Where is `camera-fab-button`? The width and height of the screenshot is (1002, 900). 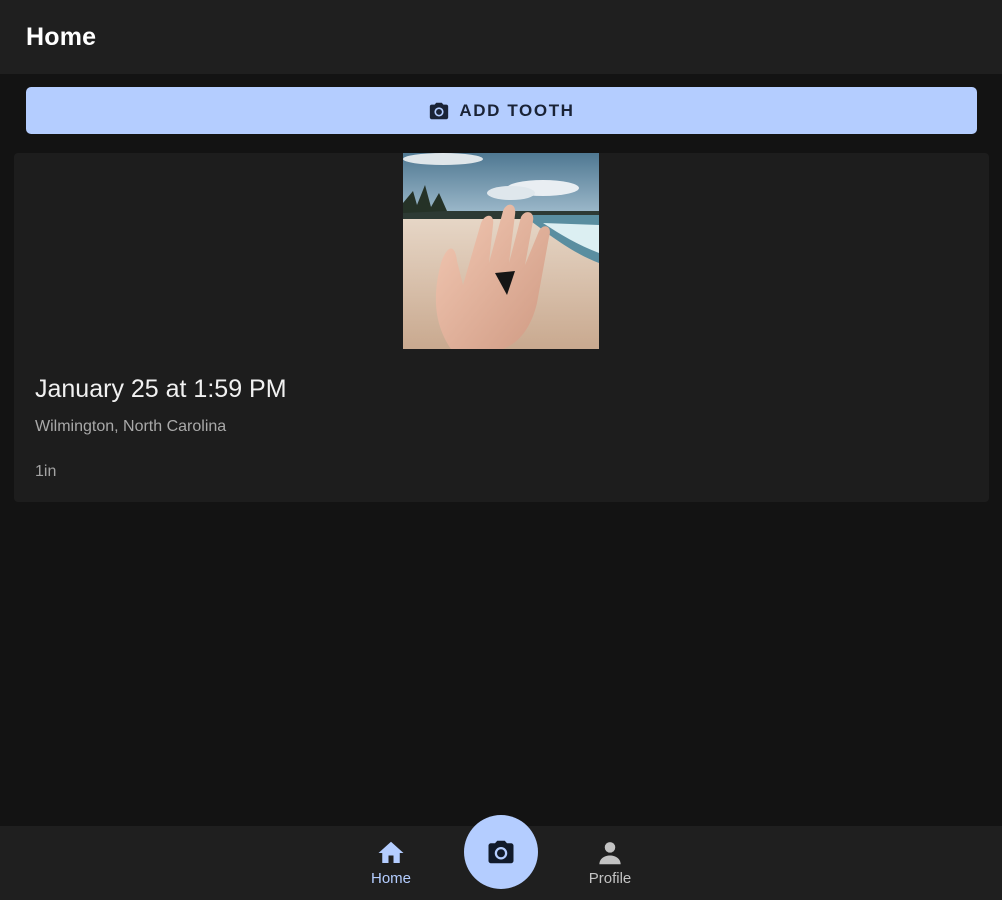 camera-fab-button is located at coordinates (501, 852).